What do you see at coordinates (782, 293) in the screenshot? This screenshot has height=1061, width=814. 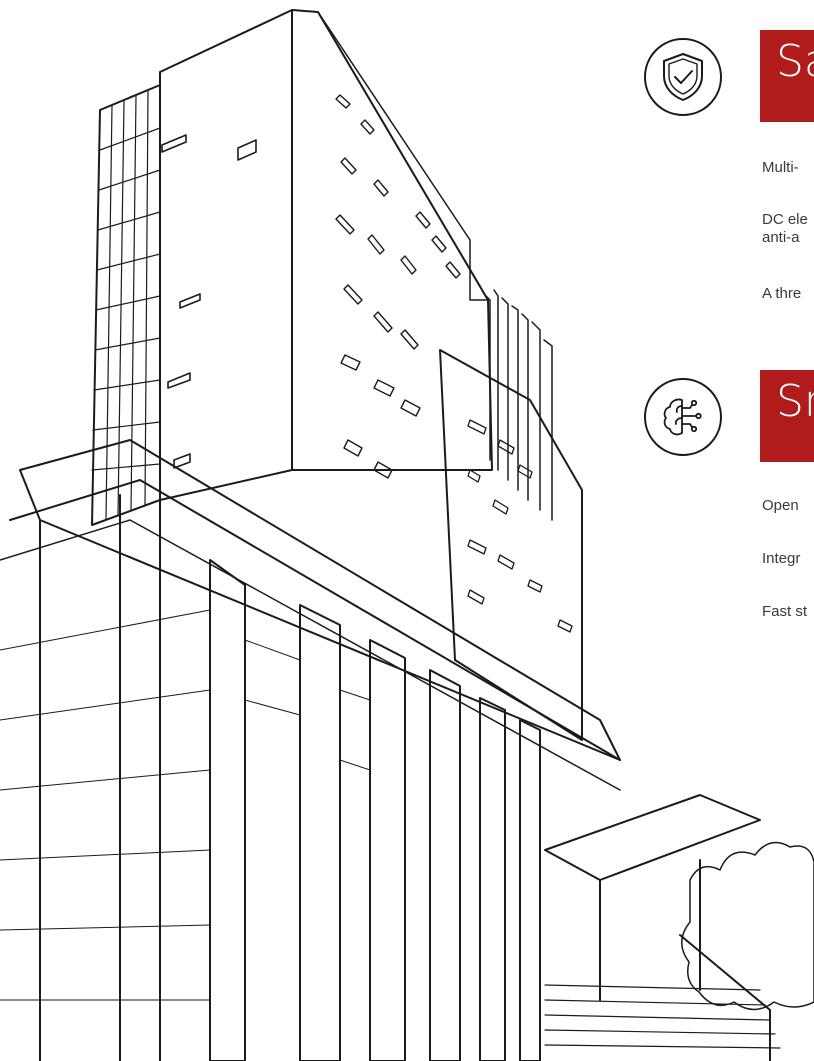 I see `feature-line: A thre` at bounding box center [782, 293].